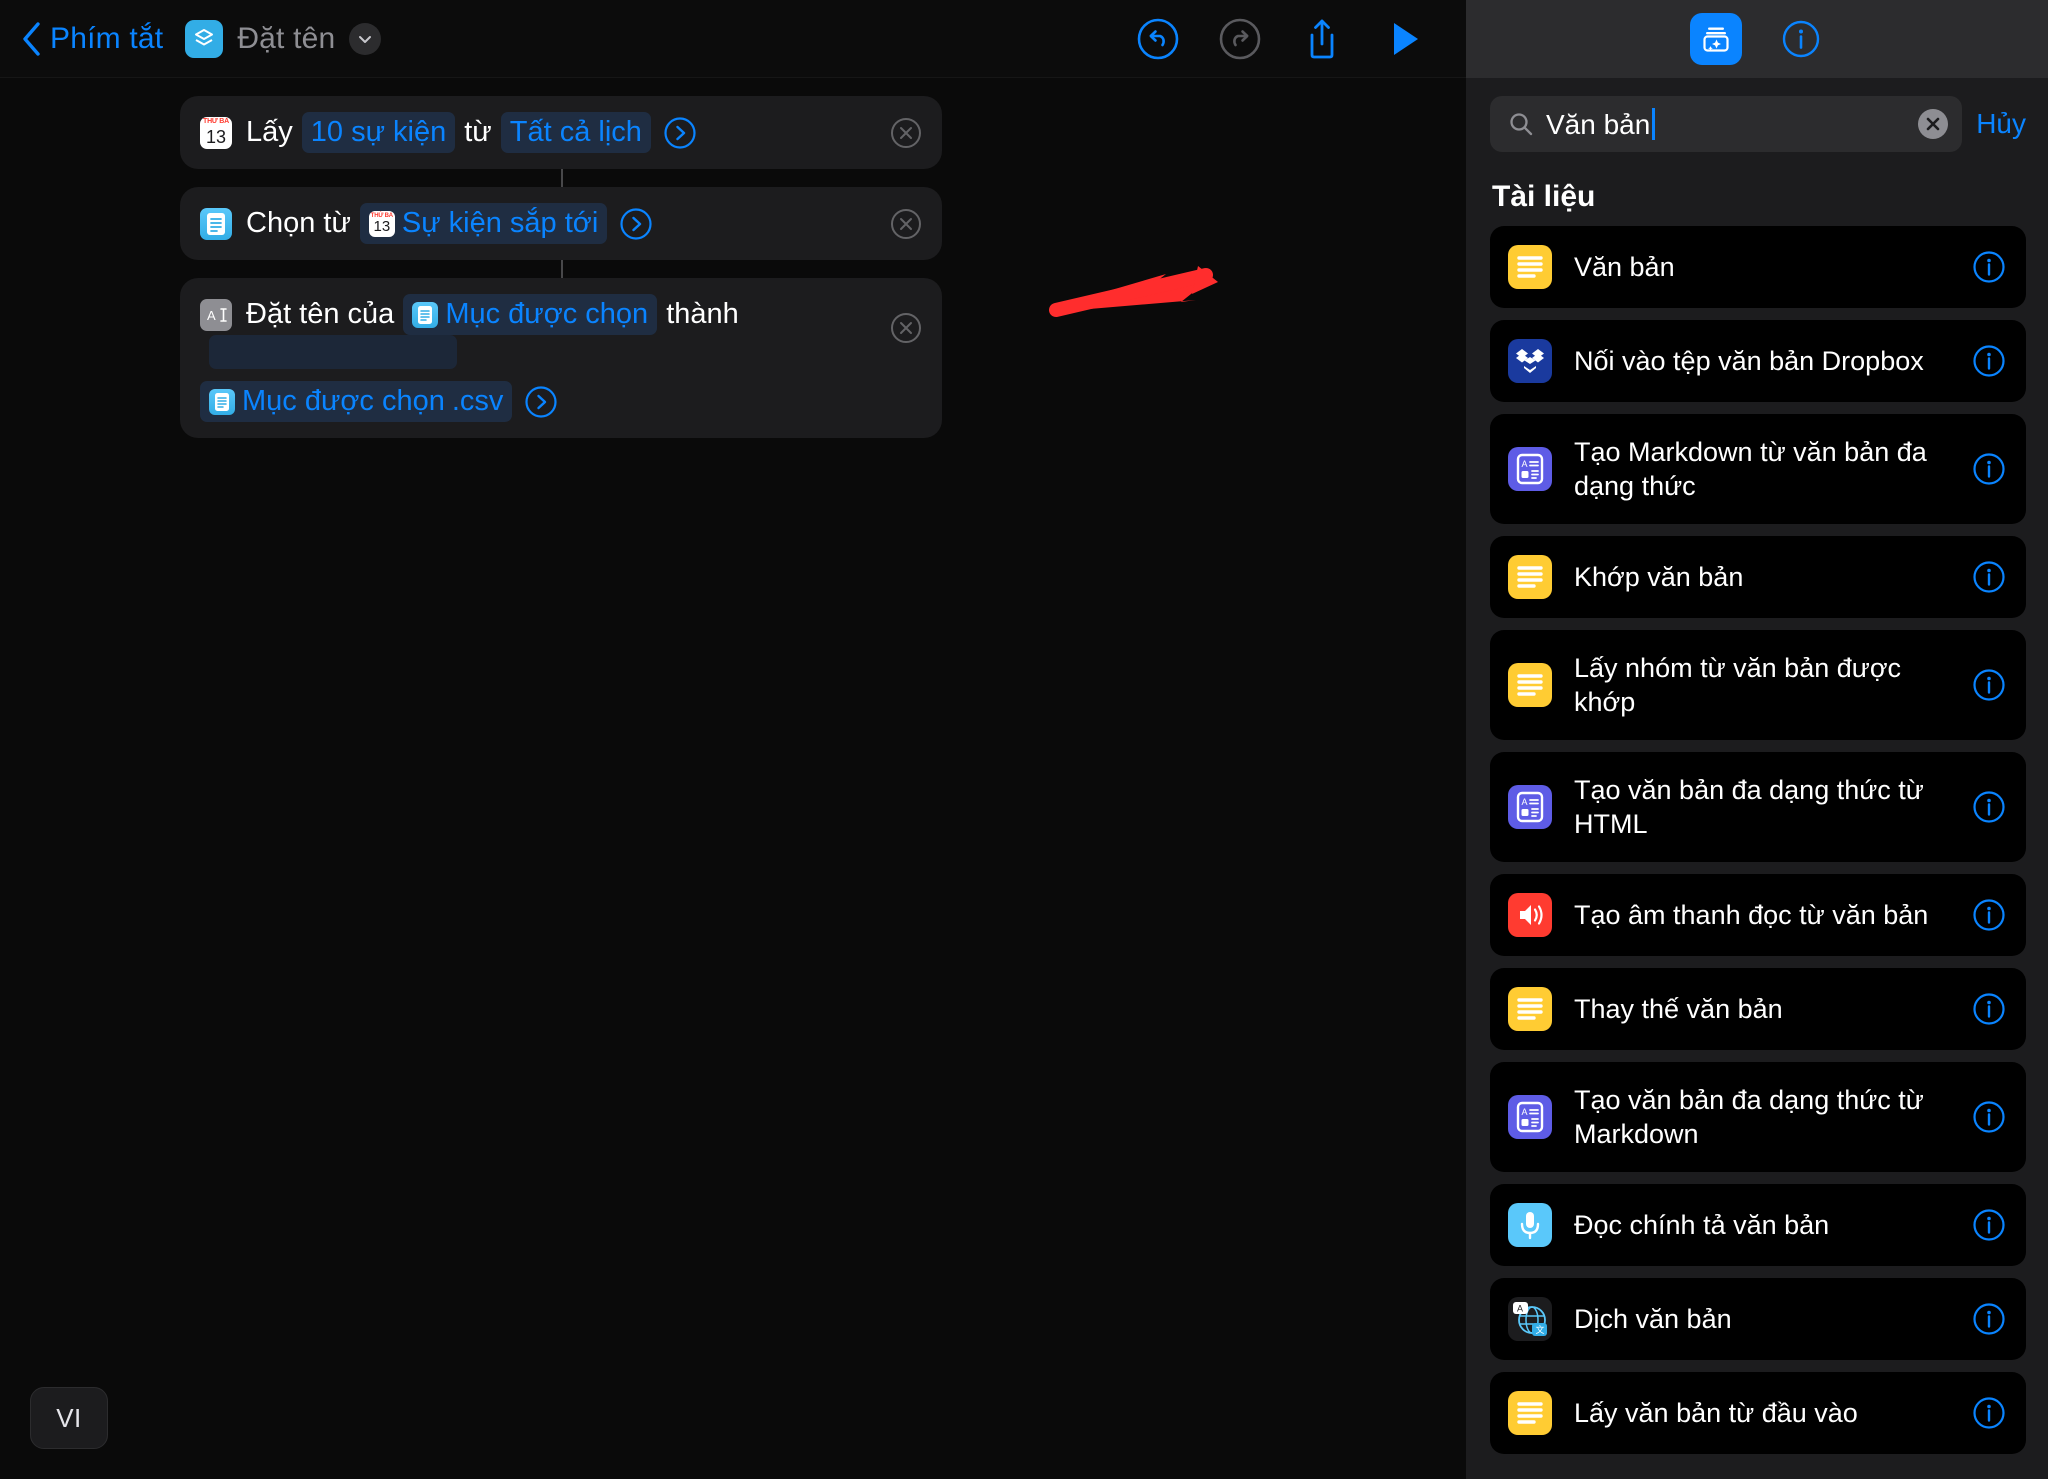  I want to click on list-item: Tạo âm thanh đọc từ văn bản, so click(1758, 915).